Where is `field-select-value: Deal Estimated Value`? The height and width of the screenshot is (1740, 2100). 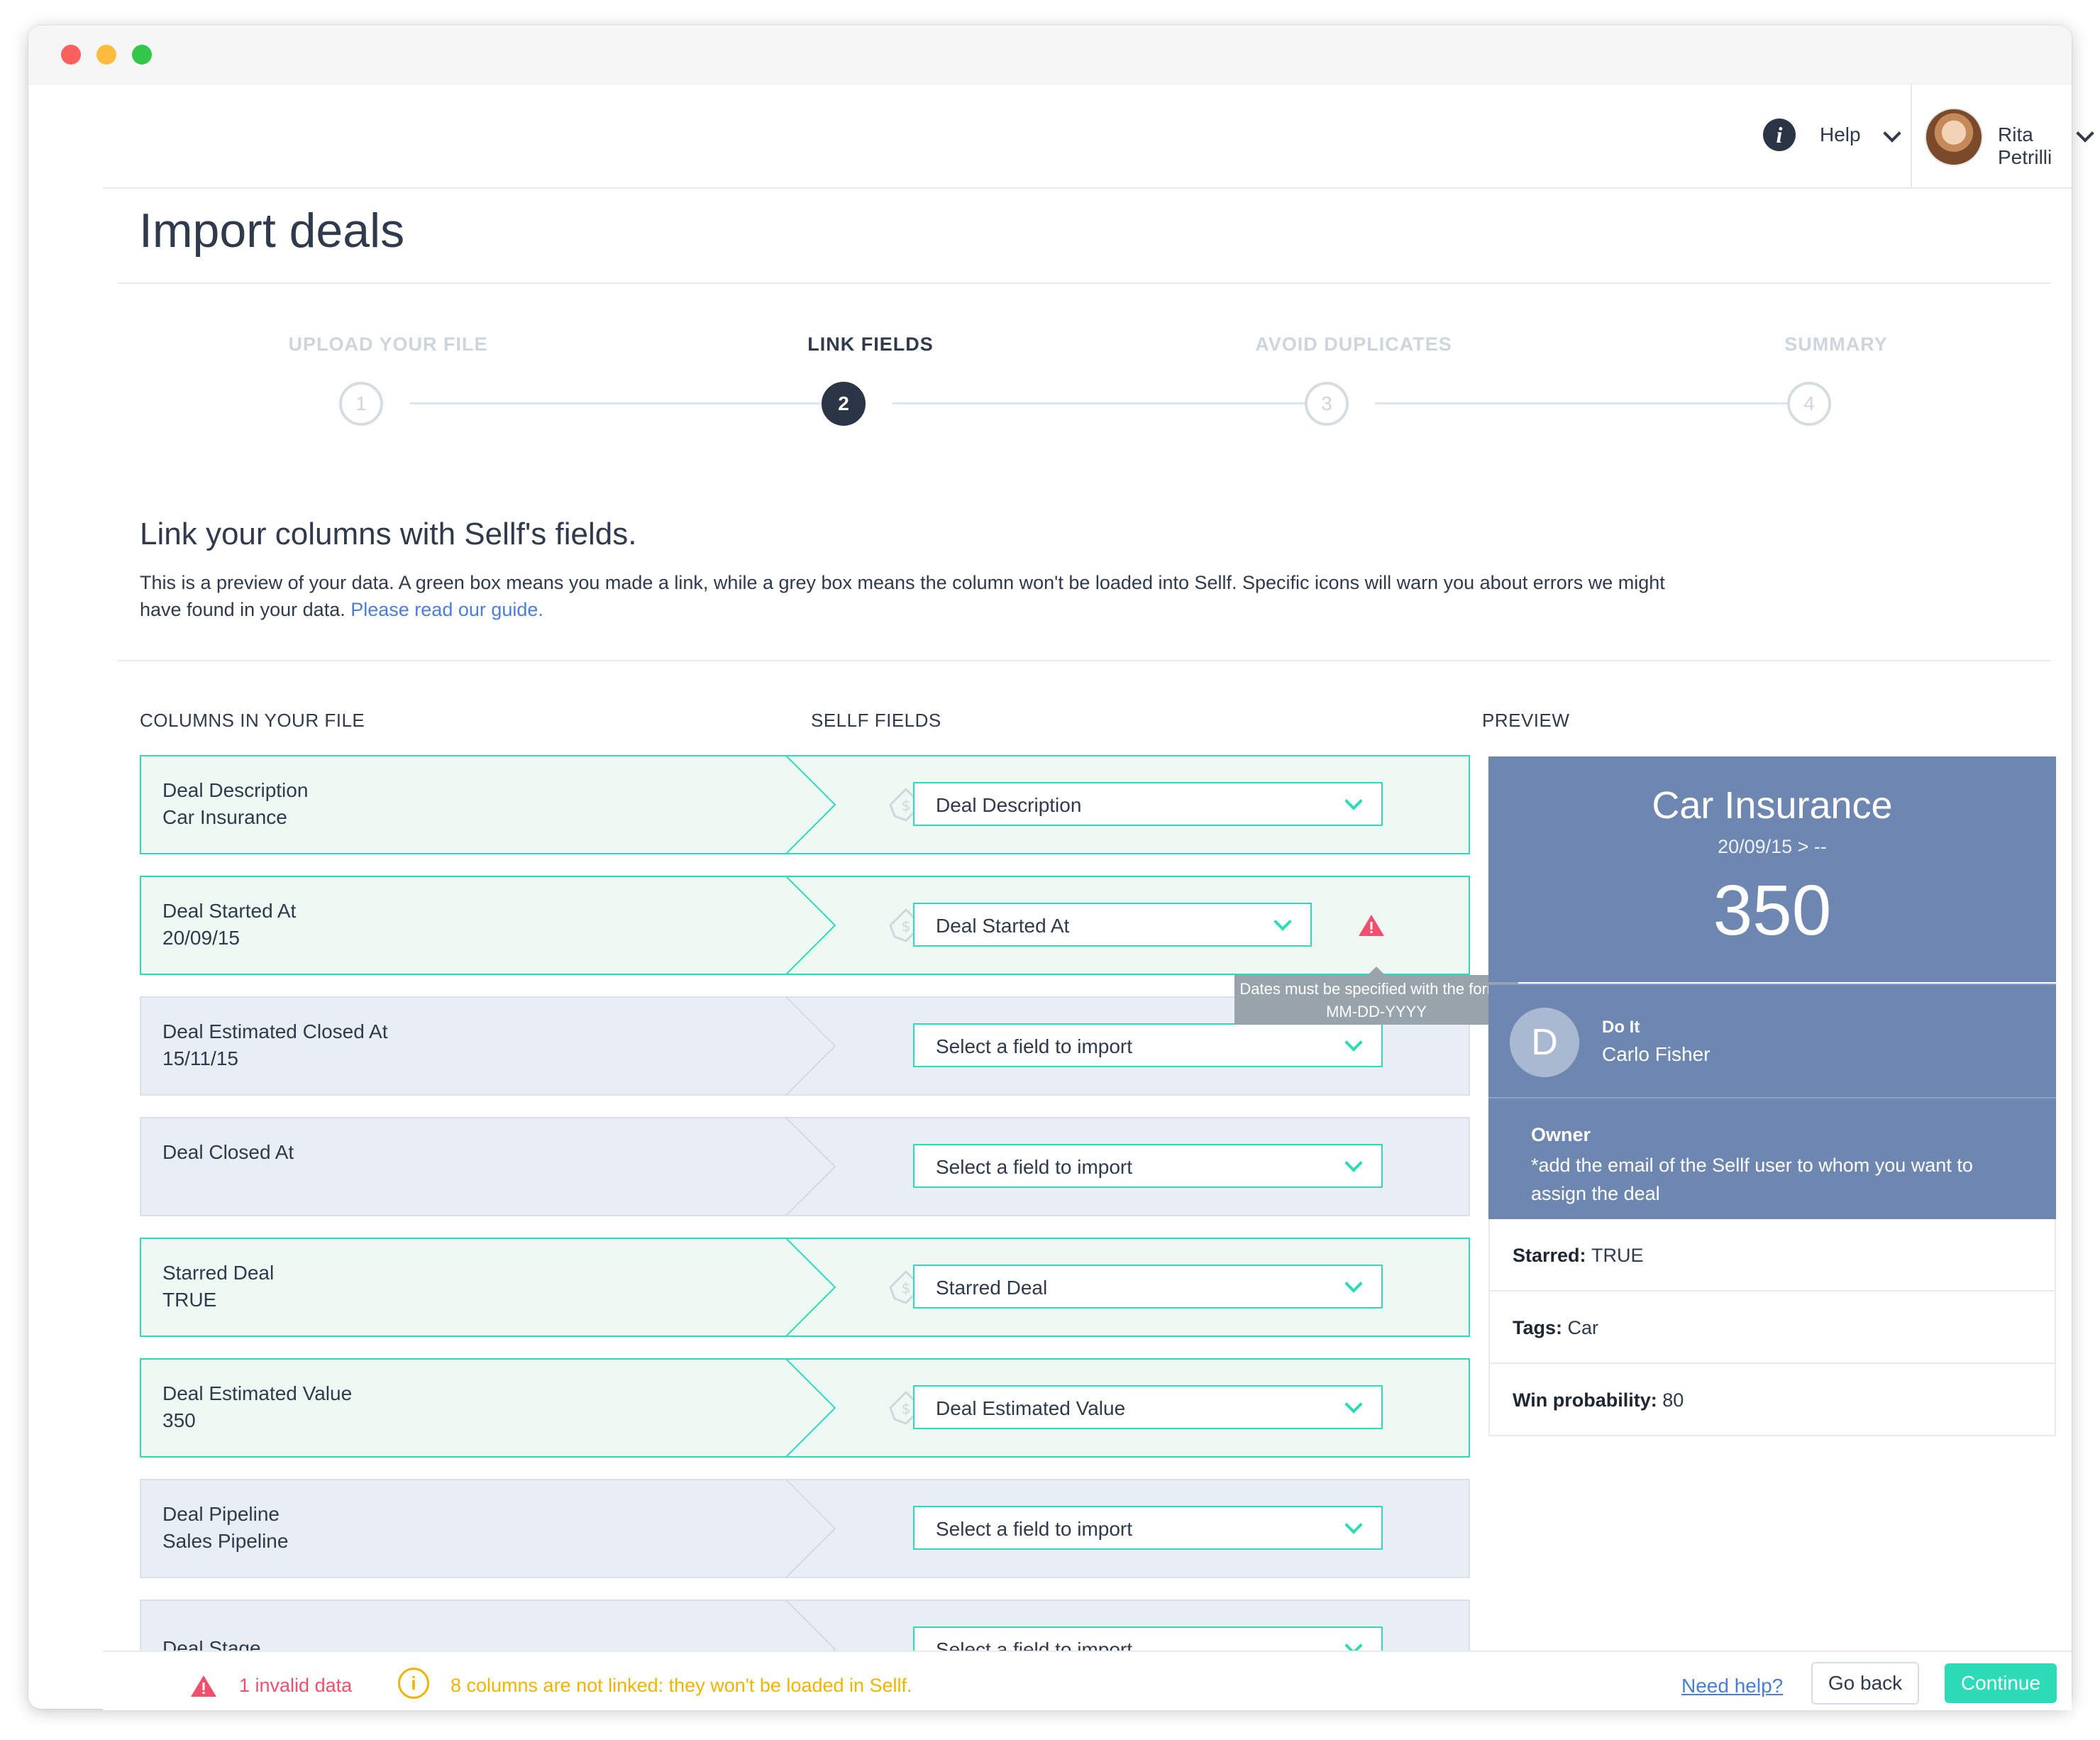 field-select-value: Deal Estimated Value is located at coordinates (1031, 1408).